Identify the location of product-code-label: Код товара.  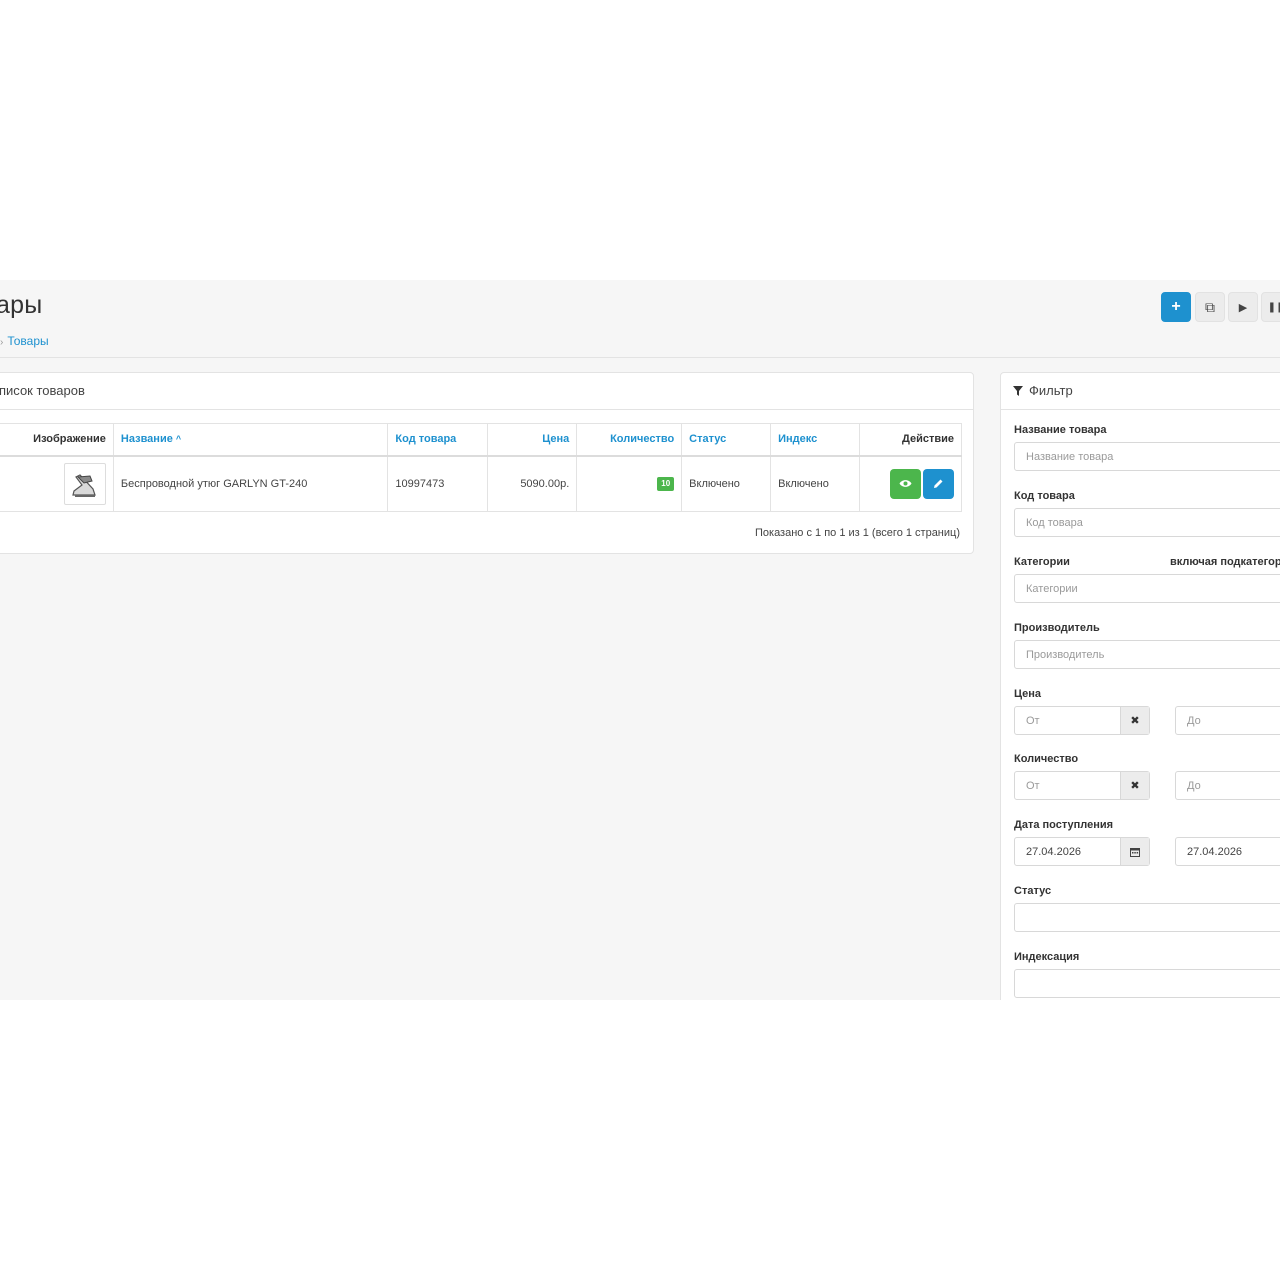
(1044, 496).